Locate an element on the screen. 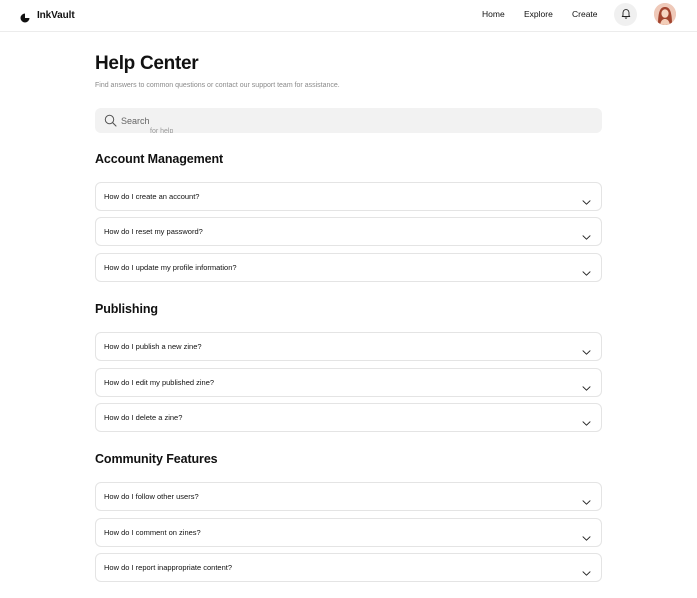 This screenshot has width=697, height=598. search-input is located at coordinates (356, 120).